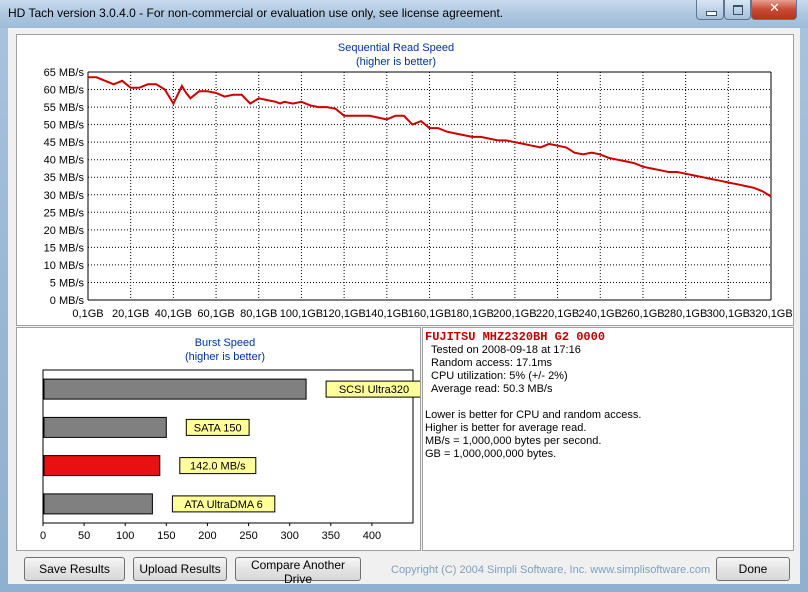  What do you see at coordinates (386, 314) in the screenshot?
I see `x-tick-label: 140,1GB` at bounding box center [386, 314].